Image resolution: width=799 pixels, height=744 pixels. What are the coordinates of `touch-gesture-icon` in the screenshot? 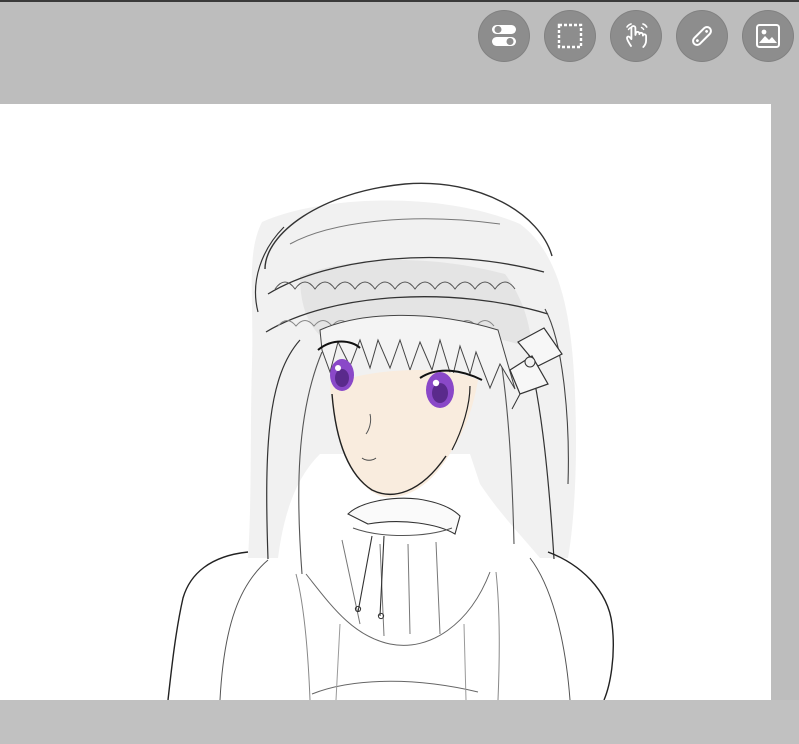 It's located at (637, 35).